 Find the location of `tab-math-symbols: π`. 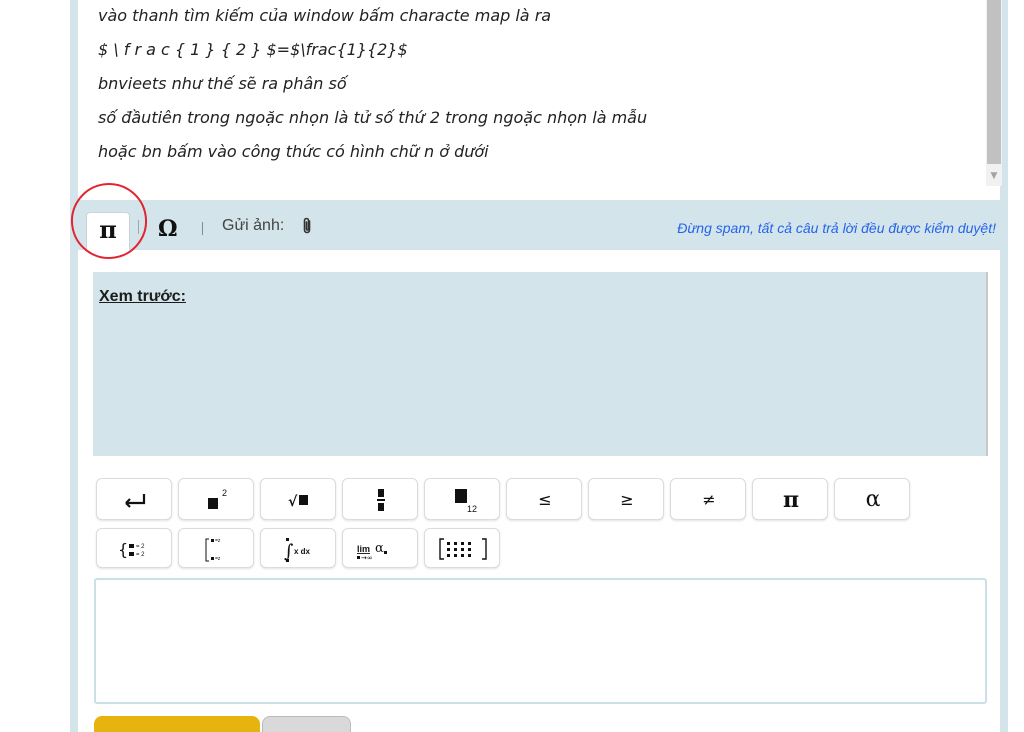

tab-math-symbols: π is located at coordinates (108, 231).